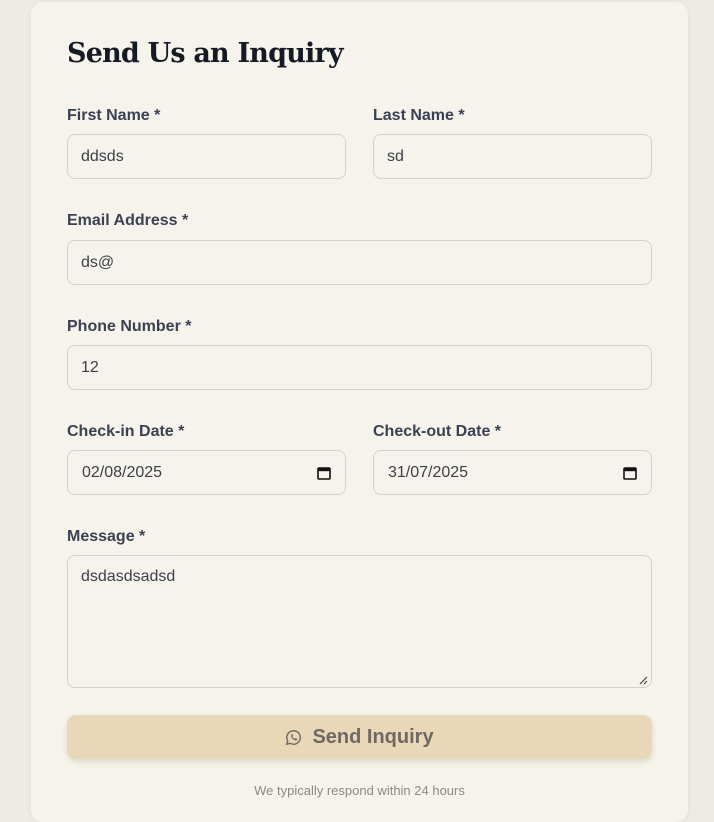 The height and width of the screenshot is (822, 714). Describe the element at coordinates (106, 536) in the screenshot. I see `message-label: Message *` at that location.